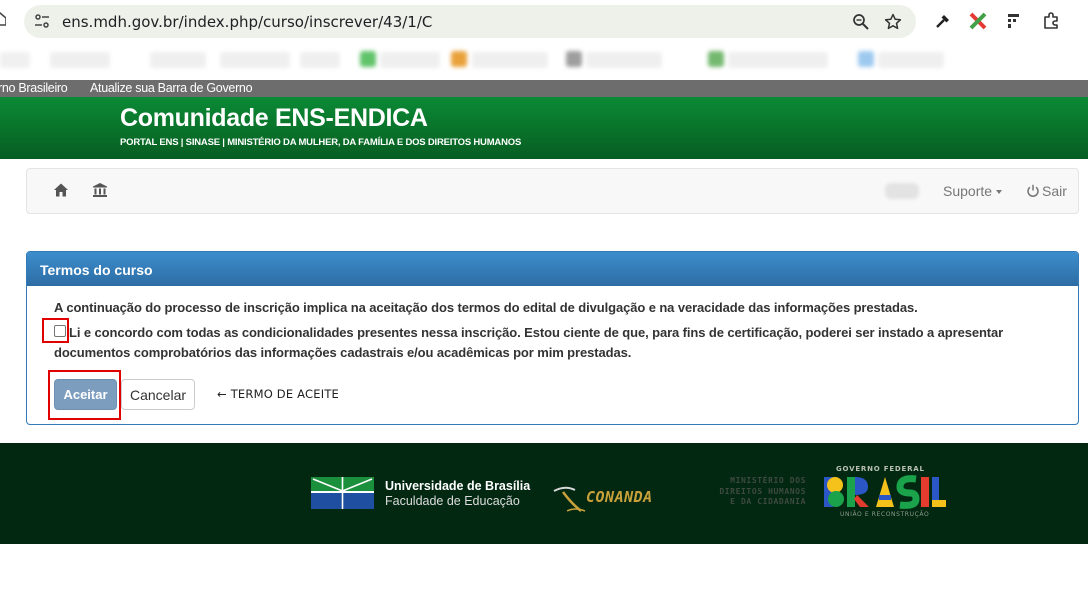 This screenshot has height=589, width=1088. I want to click on suporte-dropdown: Suporte, so click(973, 191).